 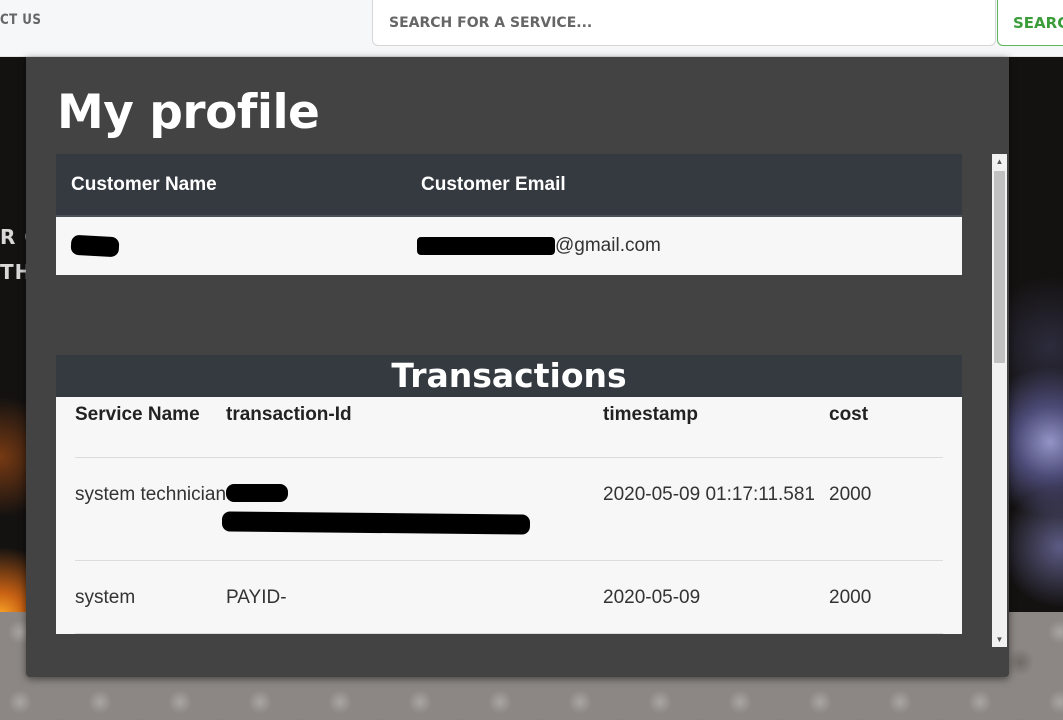 What do you see at coordinates (20, 20) in the screenshot?
I see `nav-contact-link: CT US` at bounding box center [20, 20].